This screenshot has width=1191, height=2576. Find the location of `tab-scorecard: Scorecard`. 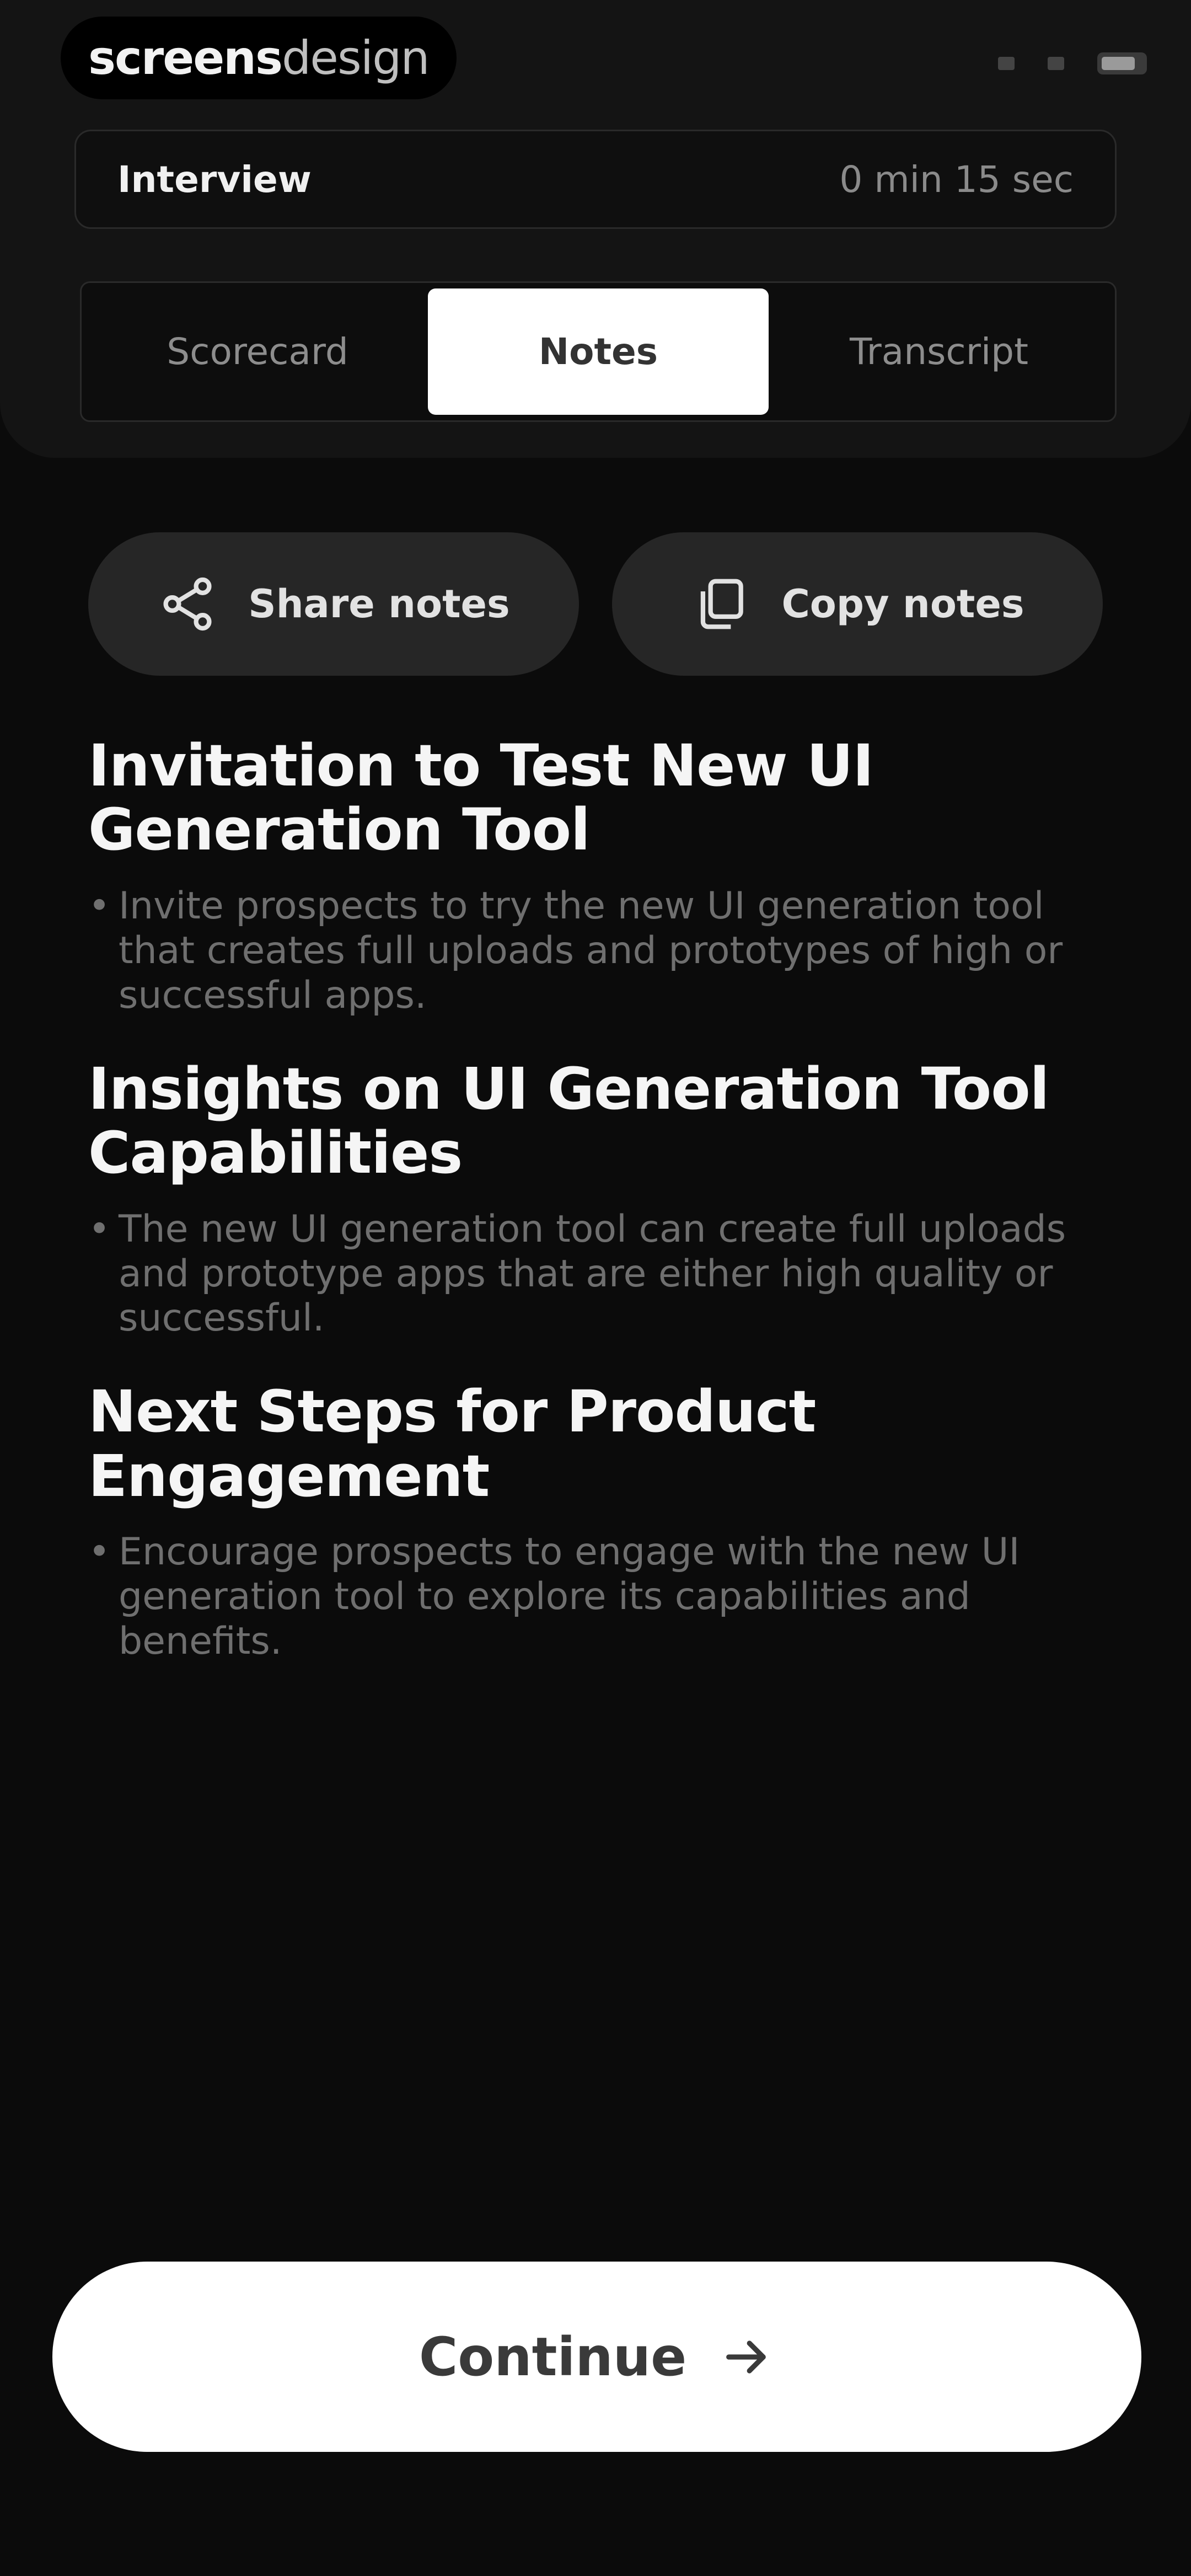

tab-scorecard: Scorecard is located at coordinates (257, 351).